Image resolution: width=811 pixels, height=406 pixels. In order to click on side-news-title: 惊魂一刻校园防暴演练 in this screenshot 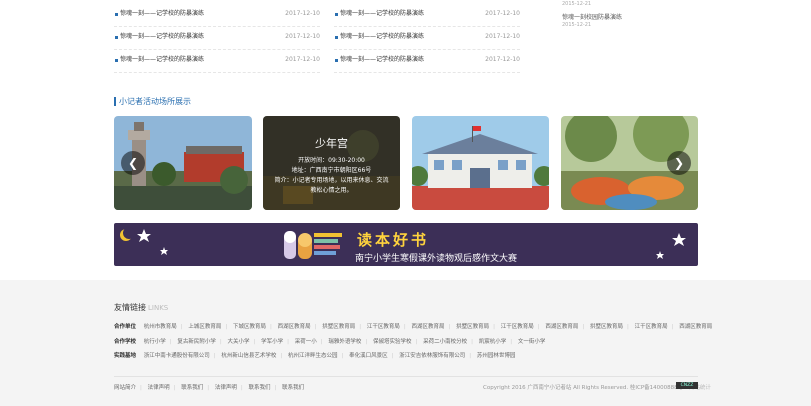, I will do `click(632, 18)`.